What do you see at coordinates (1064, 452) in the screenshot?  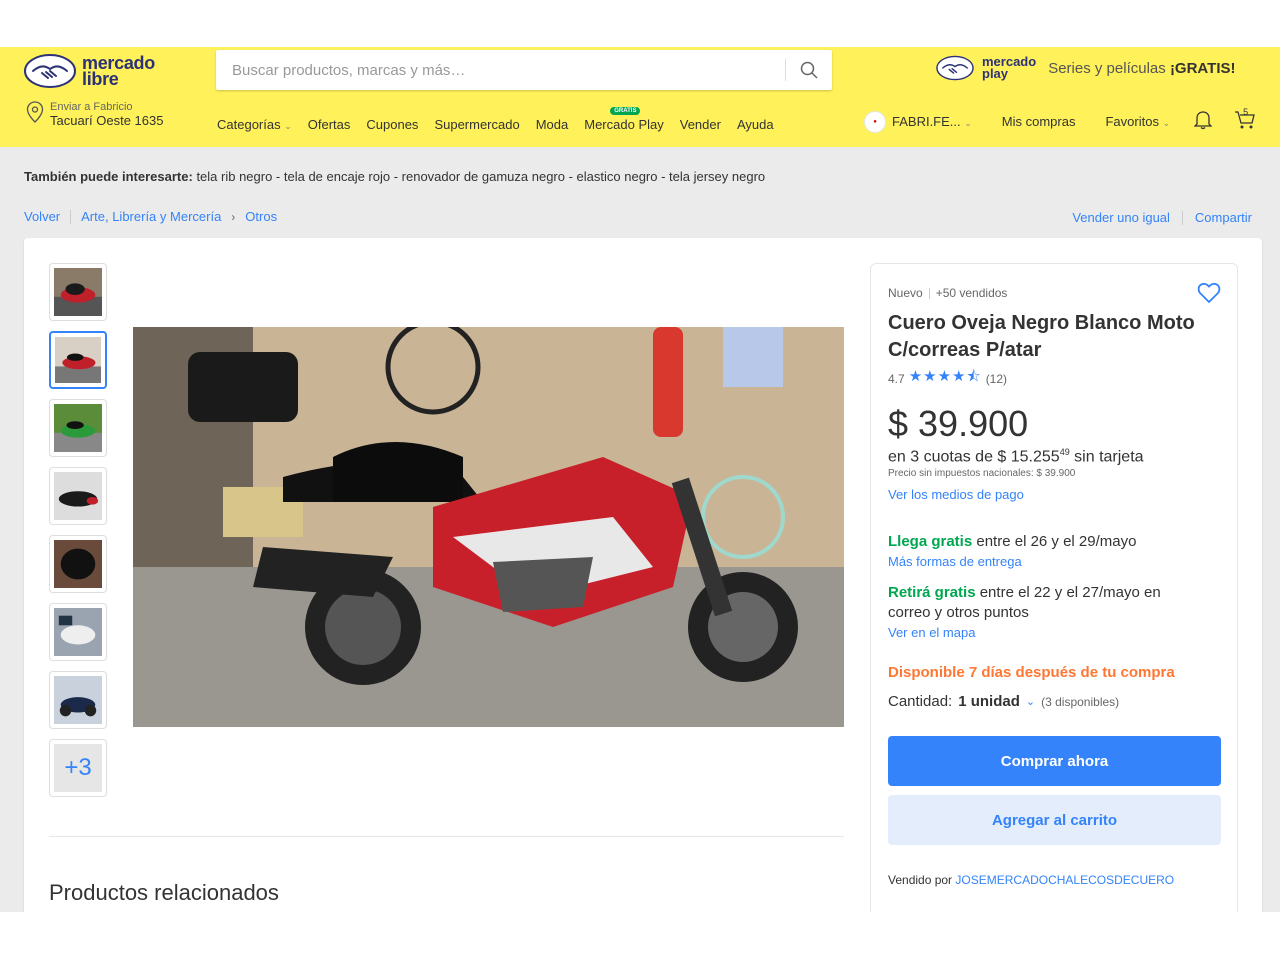 I see `installments-cents: 49` at bounding box center [1064, 452].